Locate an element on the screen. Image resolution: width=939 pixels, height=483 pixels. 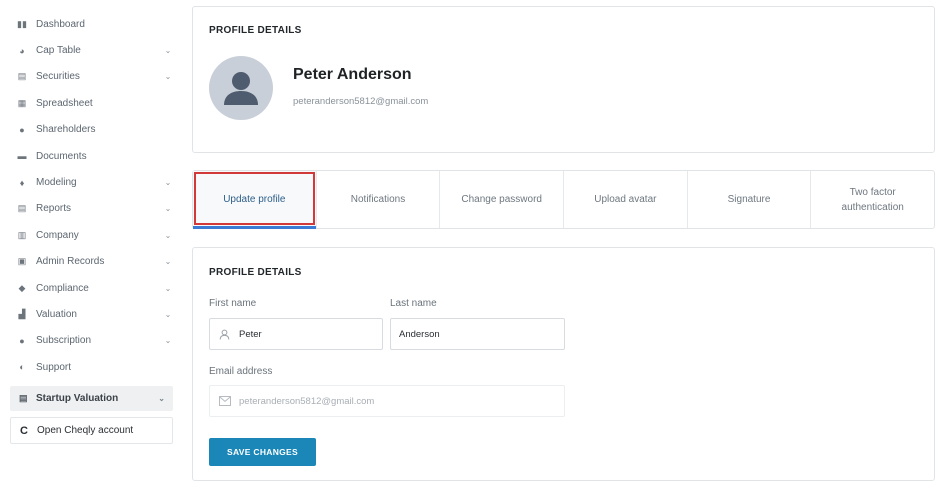
tab-notifications: Notifications is located at coordinates (379, 199).